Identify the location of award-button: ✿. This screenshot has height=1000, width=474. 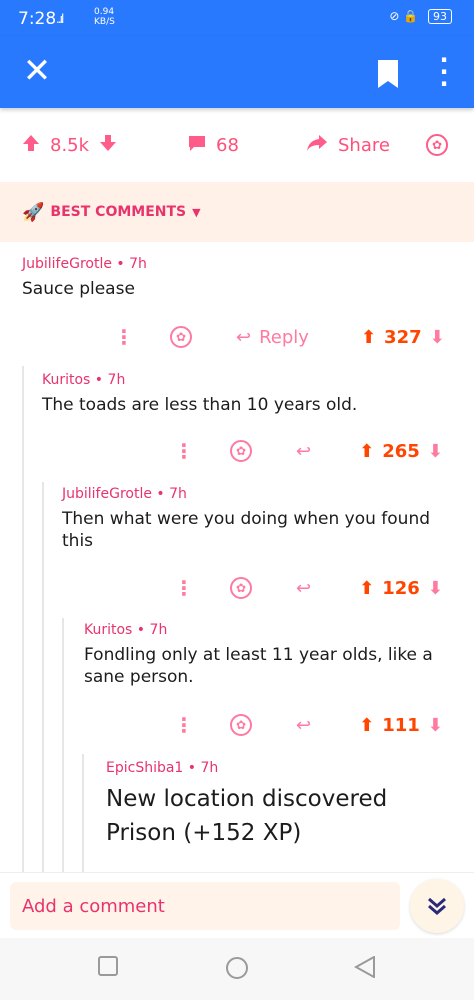
(437, 145).